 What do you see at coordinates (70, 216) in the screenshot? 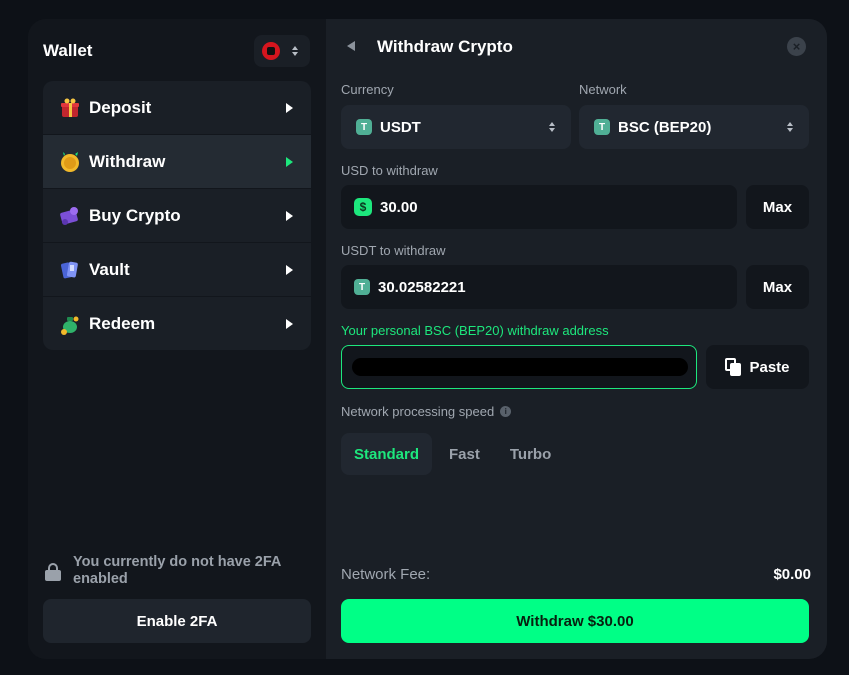
I see `card-icon` at bounding box center [70, 216].